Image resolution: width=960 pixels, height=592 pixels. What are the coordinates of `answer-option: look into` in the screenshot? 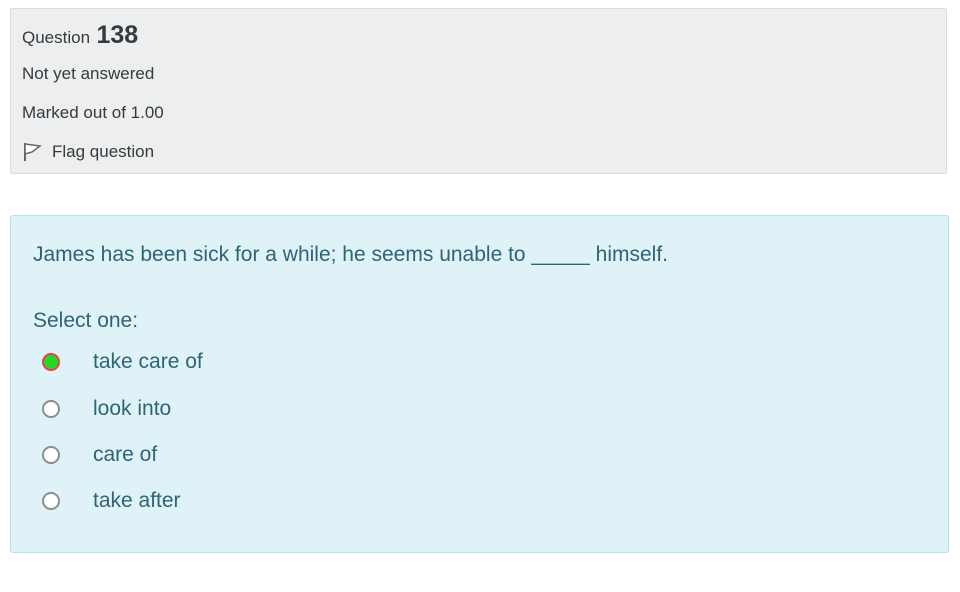 It's located at (106, 409).